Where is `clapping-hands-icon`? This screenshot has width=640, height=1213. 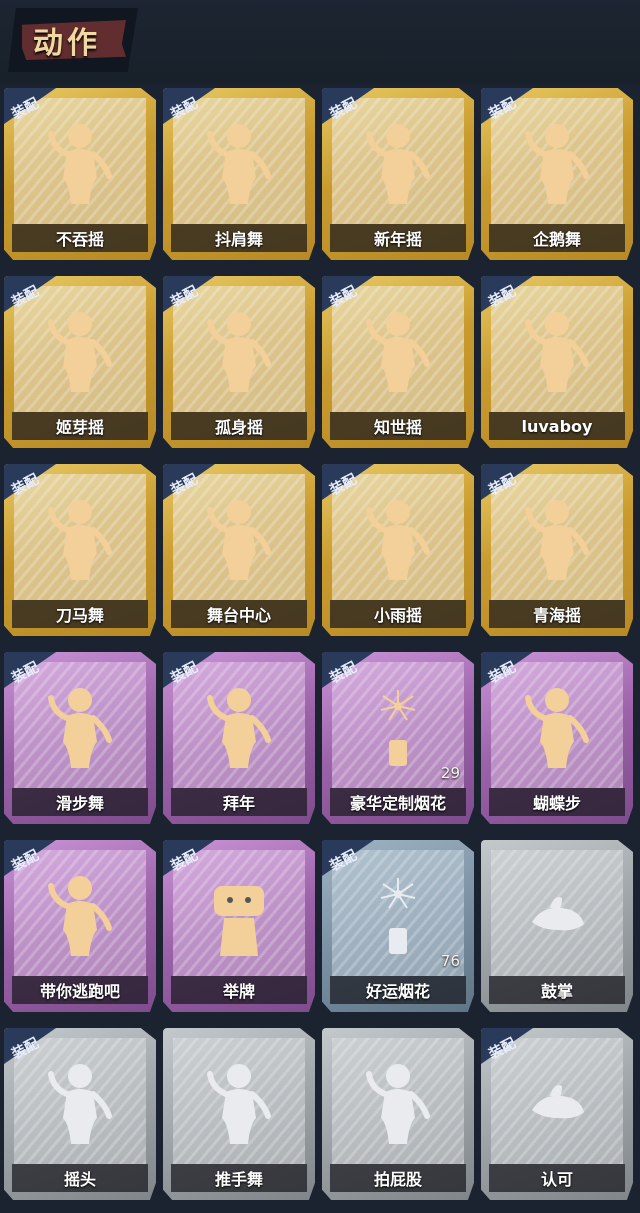 clapping-hands-icon is located at coordinates (558, 914).